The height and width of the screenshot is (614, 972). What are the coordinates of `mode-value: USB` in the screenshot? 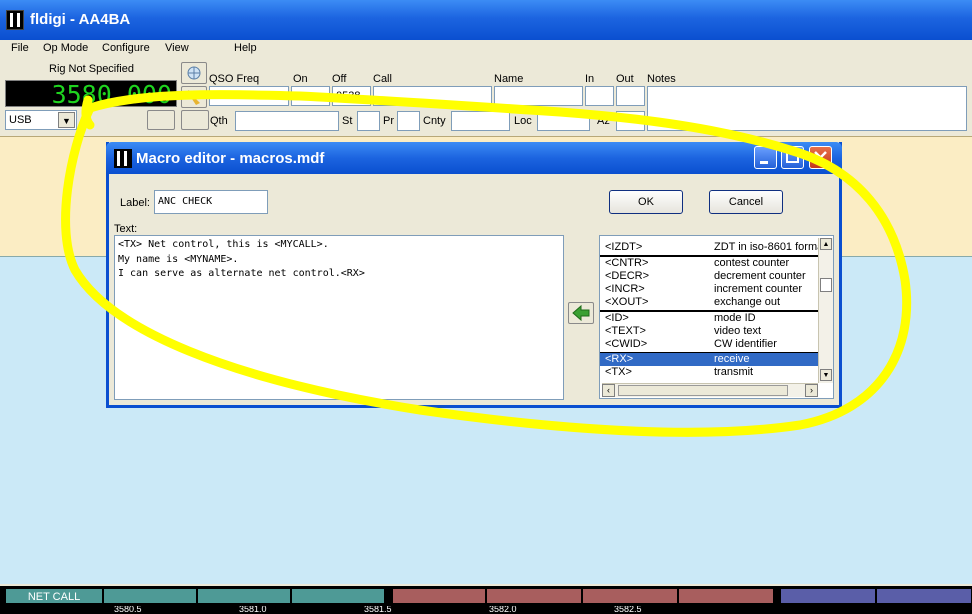 It's located at (20, 120).